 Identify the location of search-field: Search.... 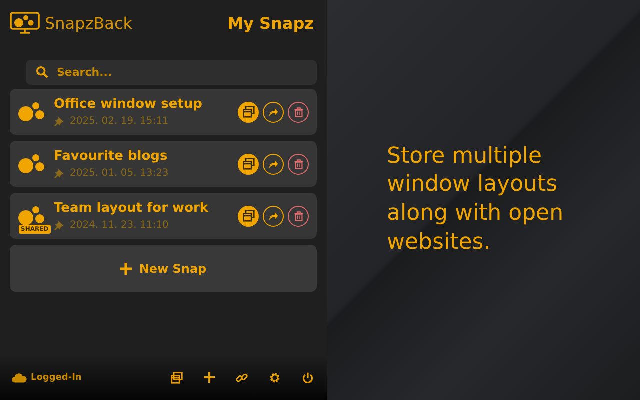
(171, 72).